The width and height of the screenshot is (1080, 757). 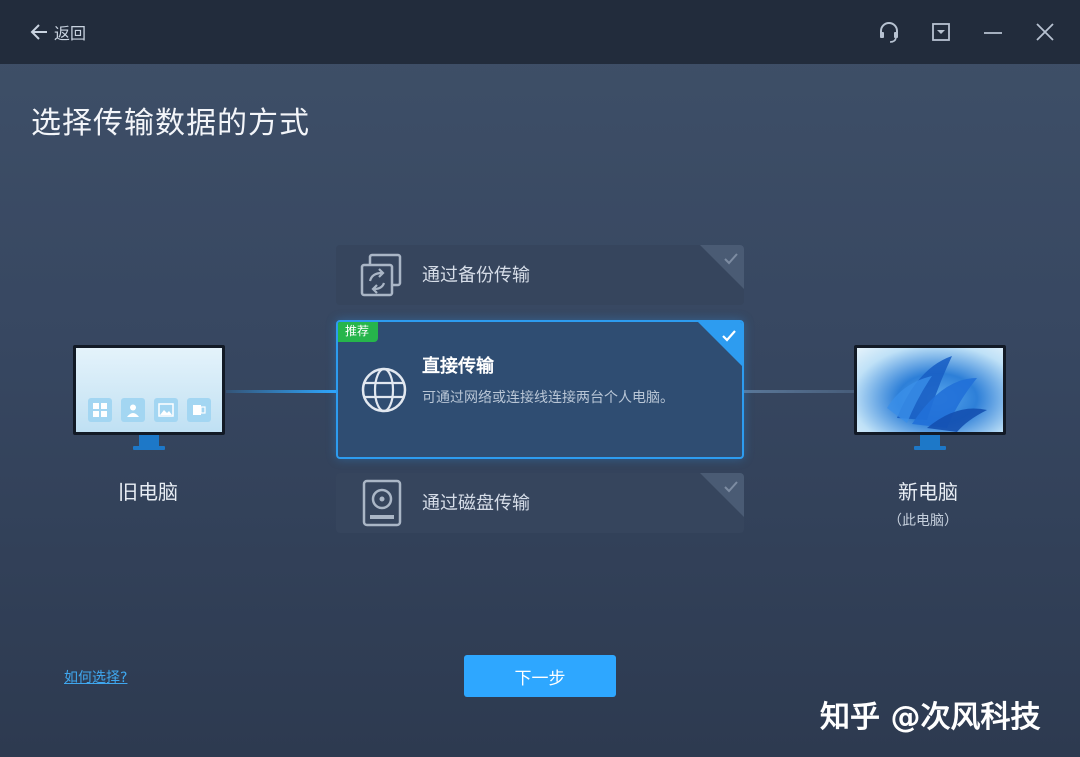 I want to click on office-tile-icon, so click(x=199, y=410).